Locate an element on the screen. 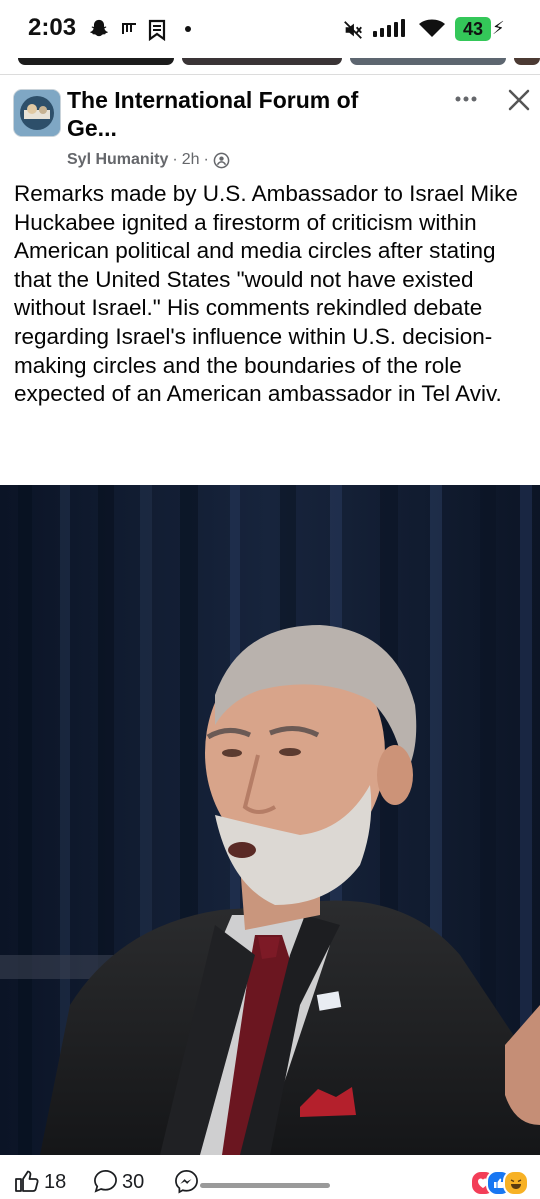  group-avatar is located at coordinates (37, 113).